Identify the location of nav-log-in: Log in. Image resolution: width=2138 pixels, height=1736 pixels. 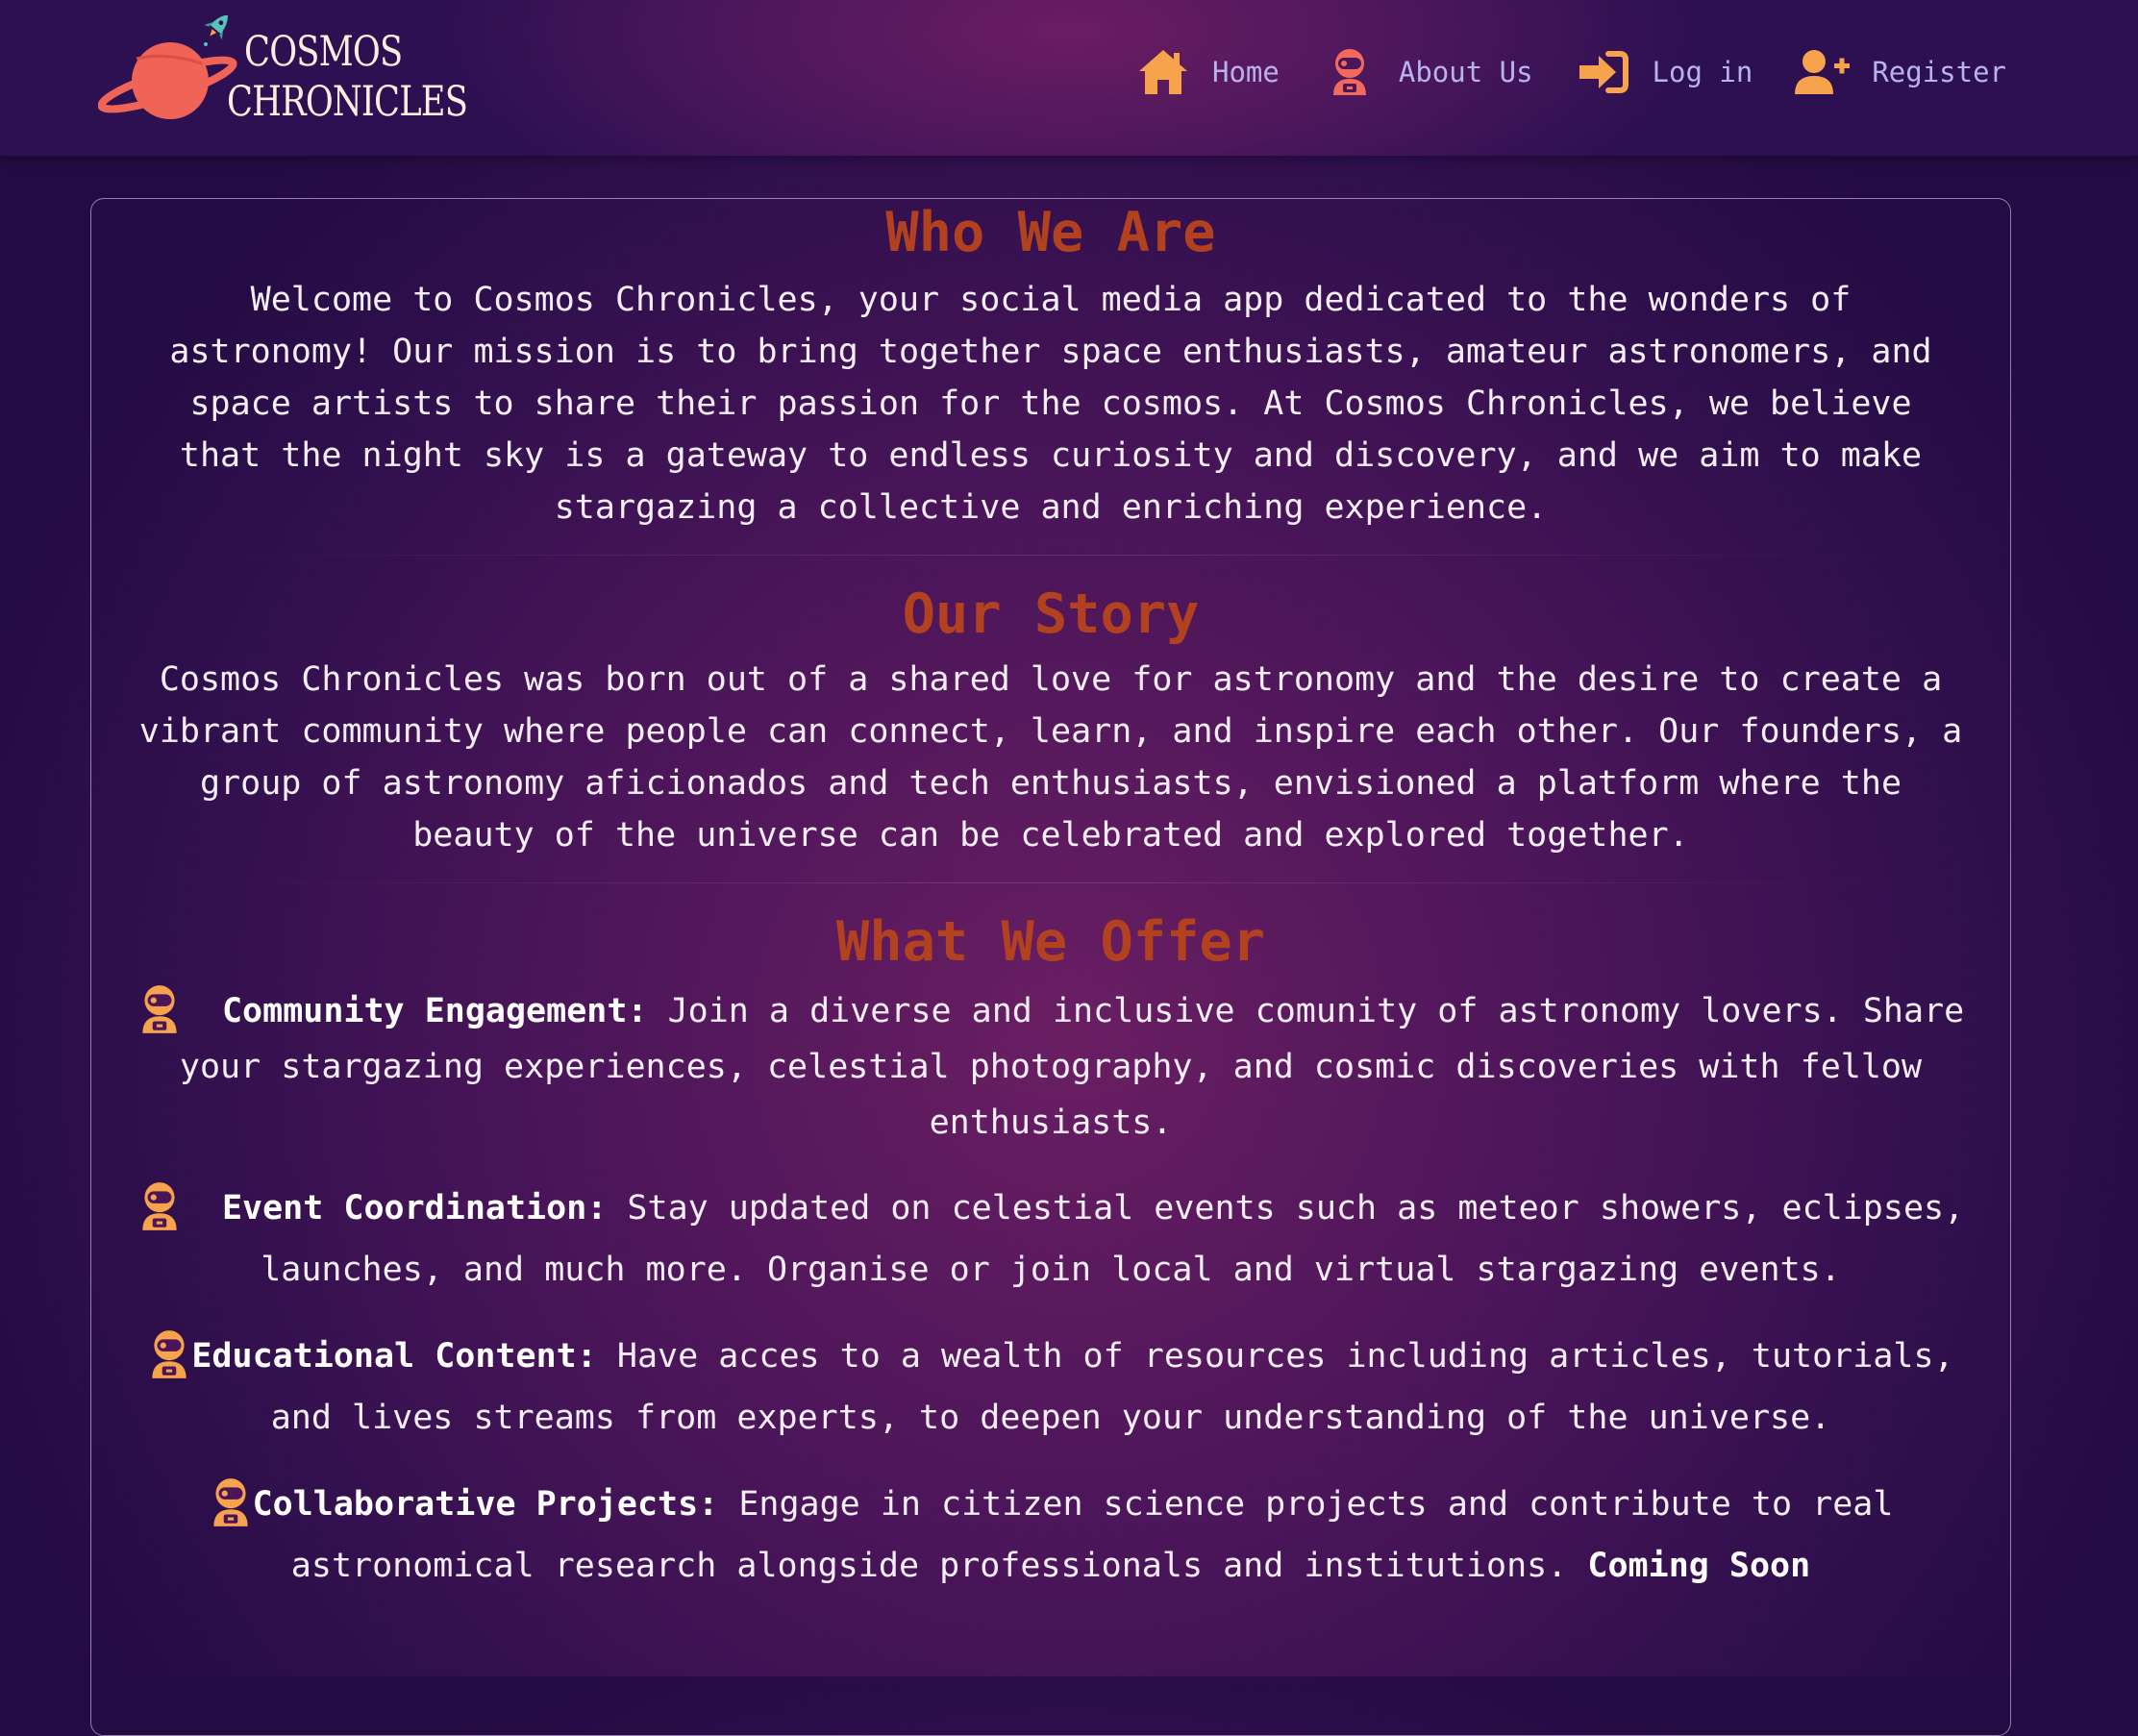
(1664, 72).